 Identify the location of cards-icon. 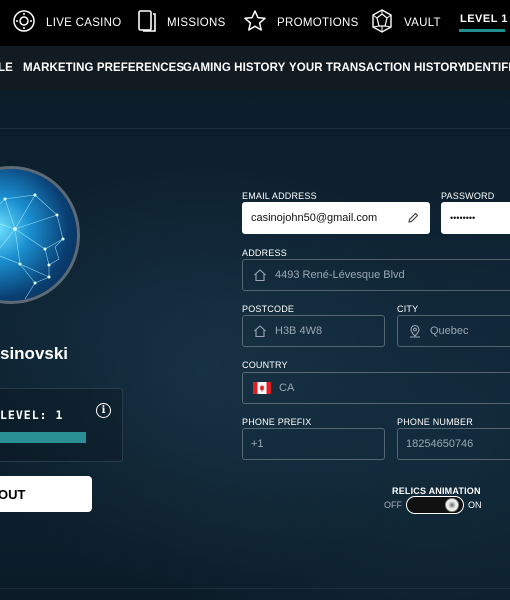
(147, 23).